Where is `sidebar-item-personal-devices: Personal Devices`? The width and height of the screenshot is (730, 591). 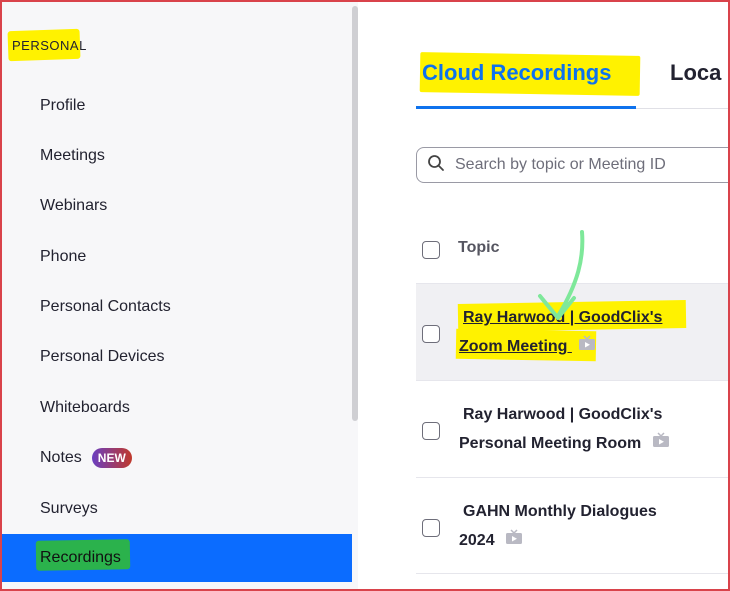
sidebar-item-personal-devices: Personal Devices is located at coordinates (177, 357).